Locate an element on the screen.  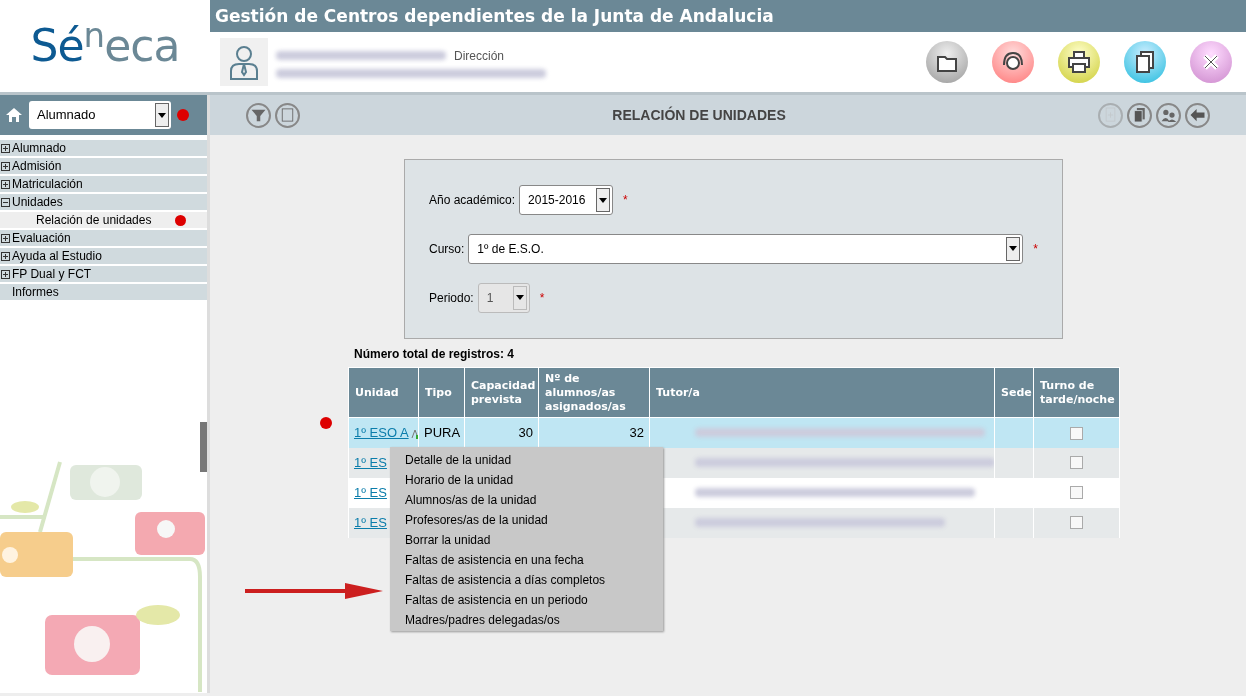
avatar is located at coordinates (244, 62).